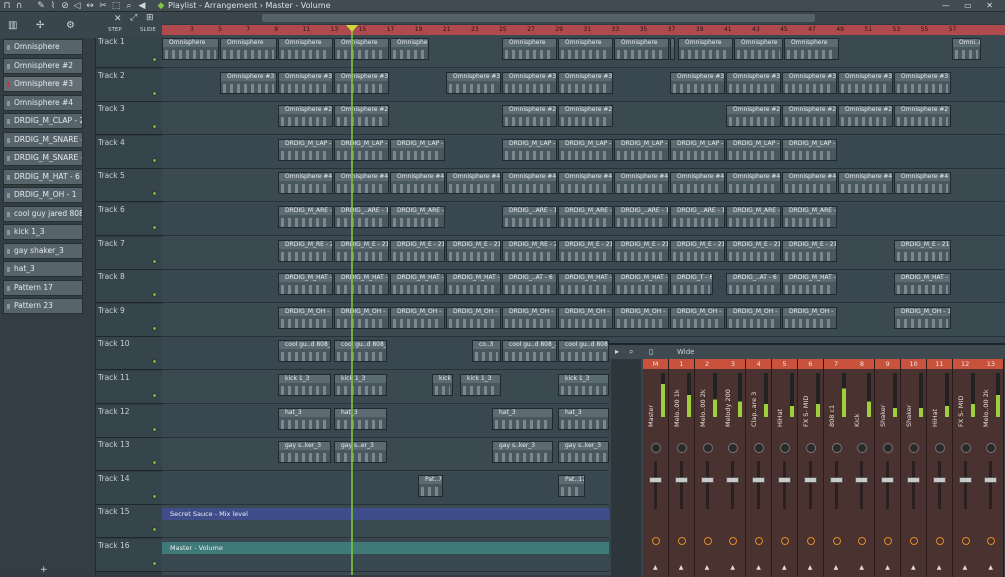 Image resolution: width=1005 pixels, height=577 pixels. What do you see at coordinates (430, 485) in the screenshot?
I see `pattern-clip: Pat..7` at bounding box center [430, 485].